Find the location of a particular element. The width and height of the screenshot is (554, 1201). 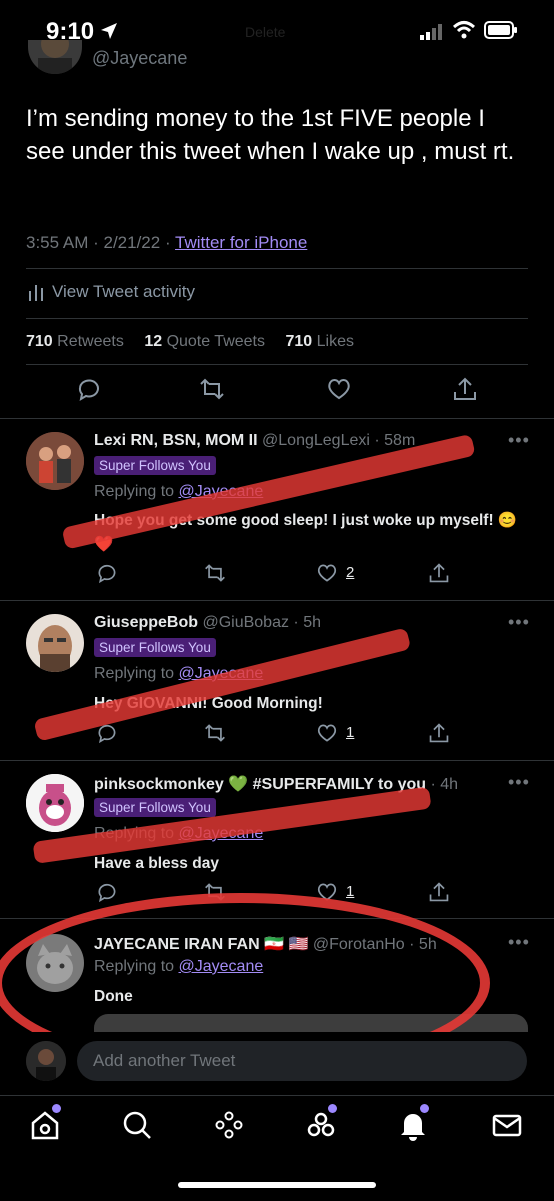

search-icon is located at coordinates (137, 1125).